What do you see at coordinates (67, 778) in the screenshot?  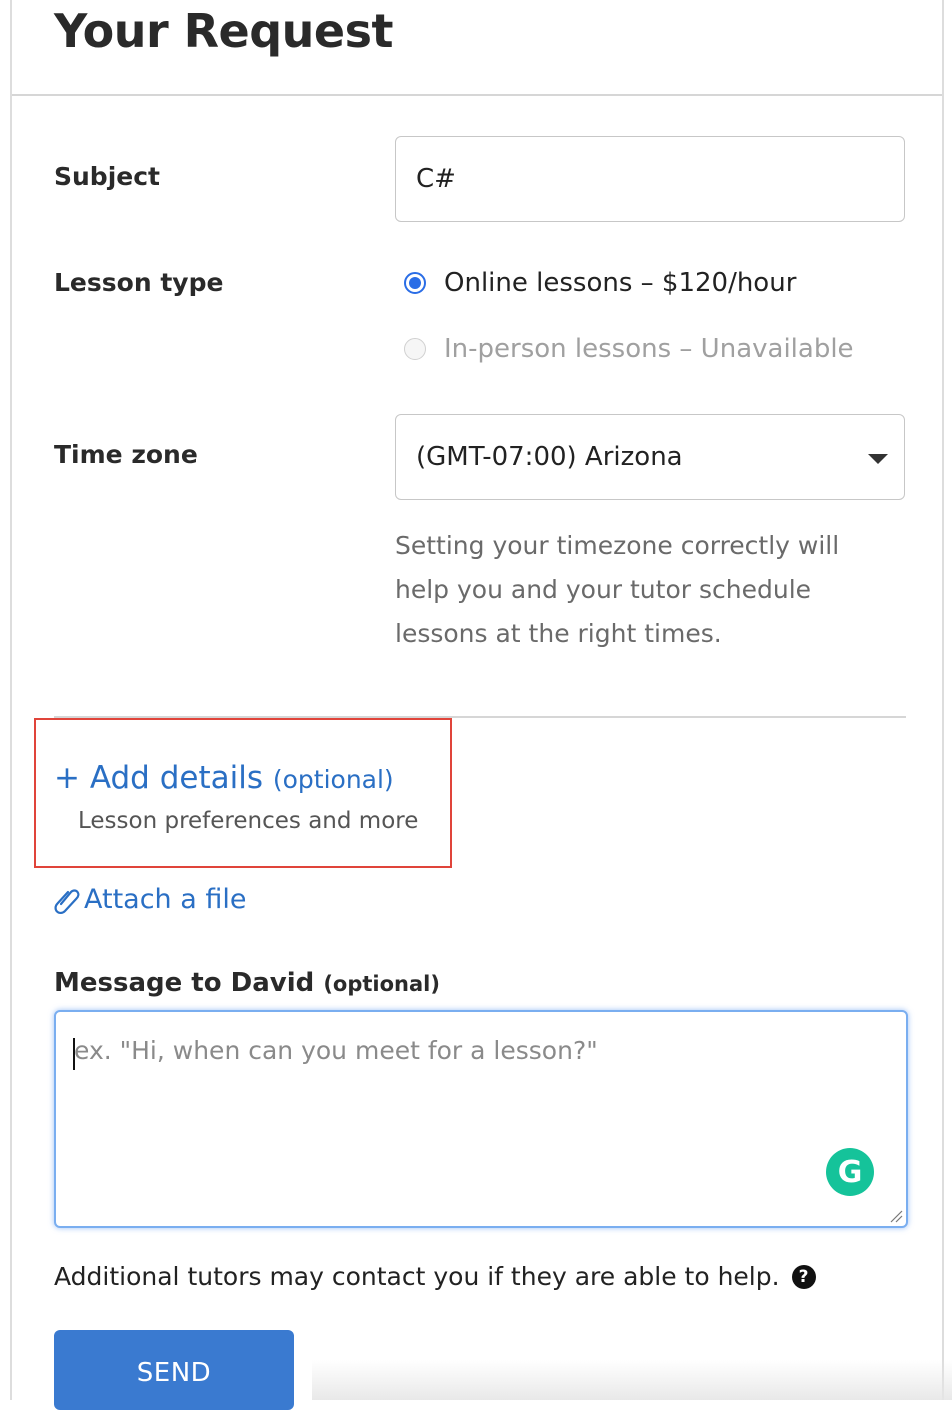 I see `plus-icon: +` at bounding box center [67, 778].